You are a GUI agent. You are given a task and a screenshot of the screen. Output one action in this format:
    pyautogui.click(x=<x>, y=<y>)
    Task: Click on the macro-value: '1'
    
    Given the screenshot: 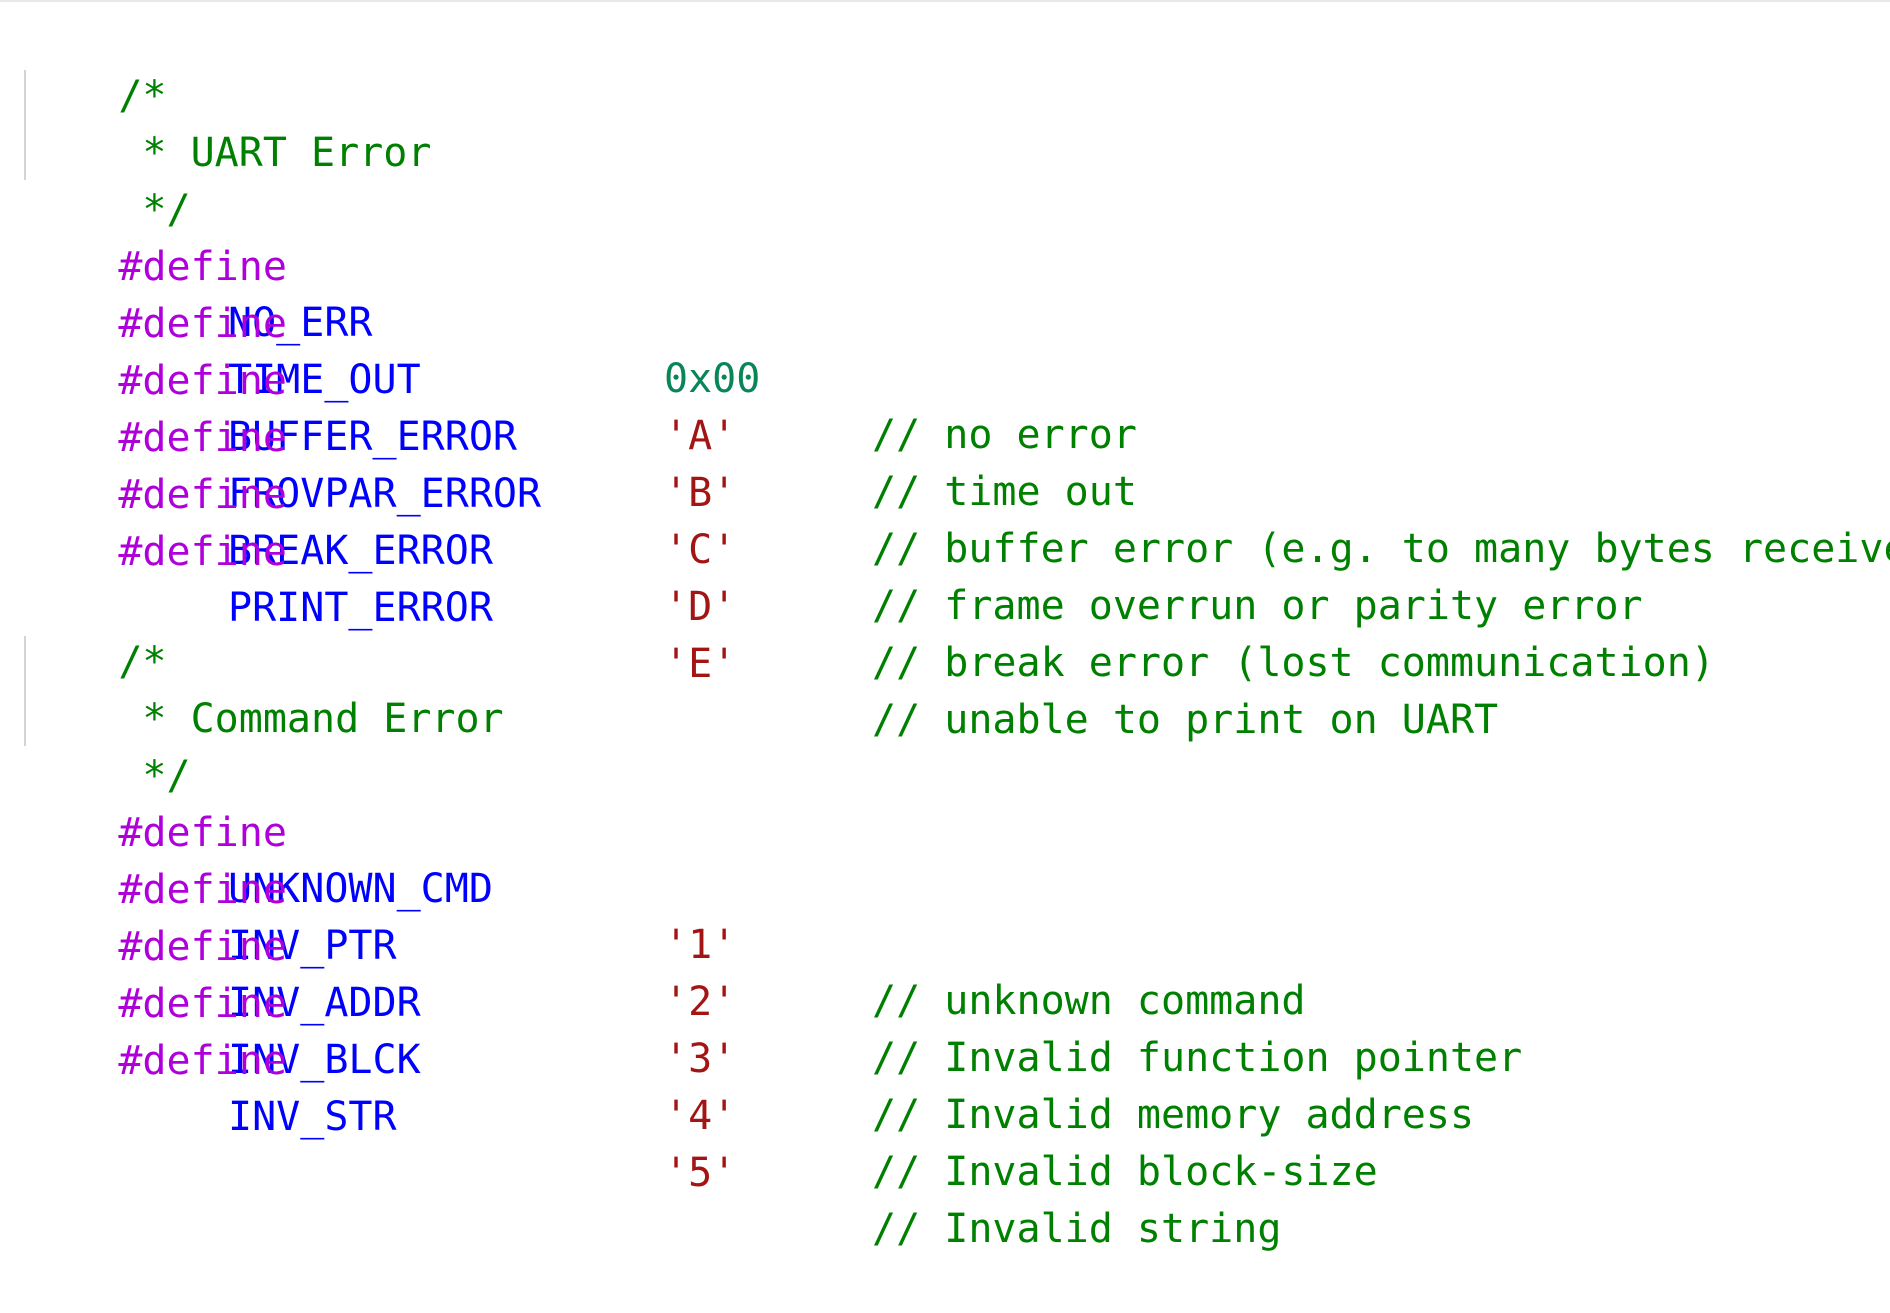 What is the action you would take?
    pyautogui.click(x=700, y=945)
    